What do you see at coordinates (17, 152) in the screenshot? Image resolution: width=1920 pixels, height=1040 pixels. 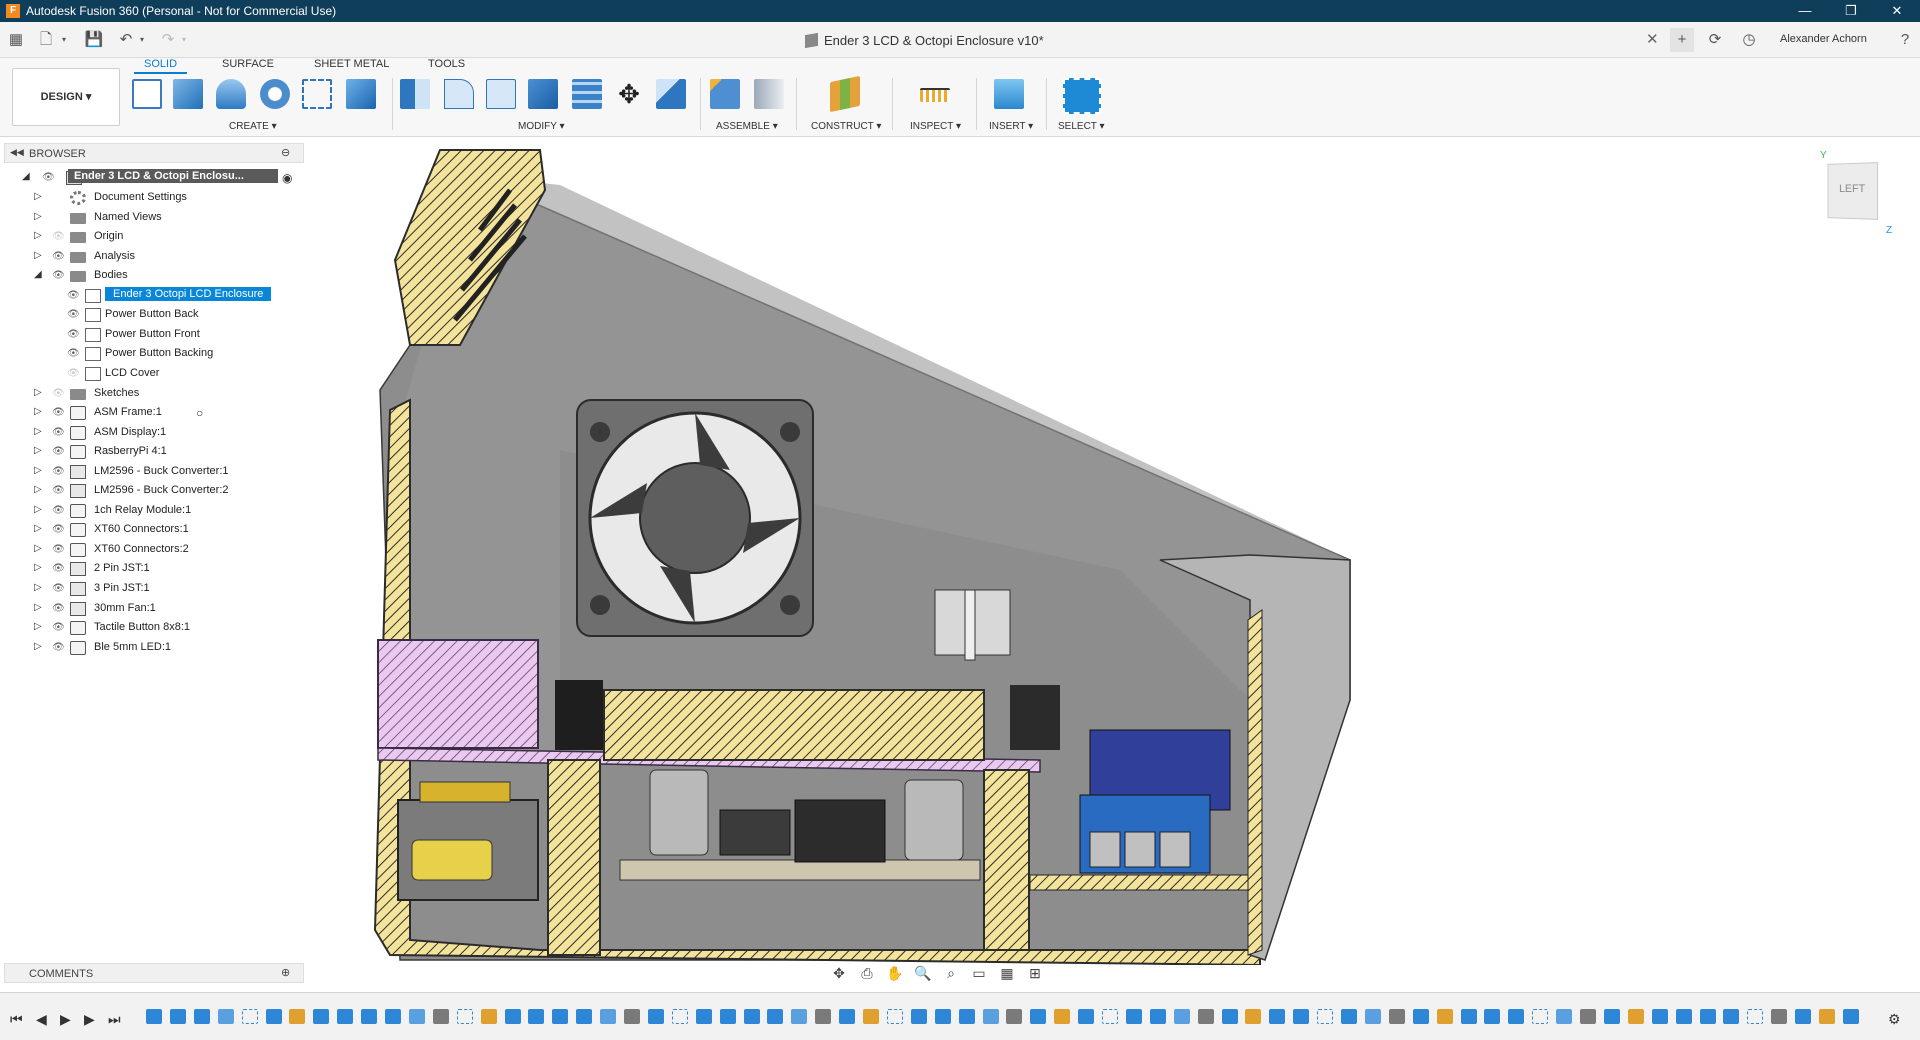 I see `collapse-panel-icon: ◀◀` at bounding box center [17, 152].